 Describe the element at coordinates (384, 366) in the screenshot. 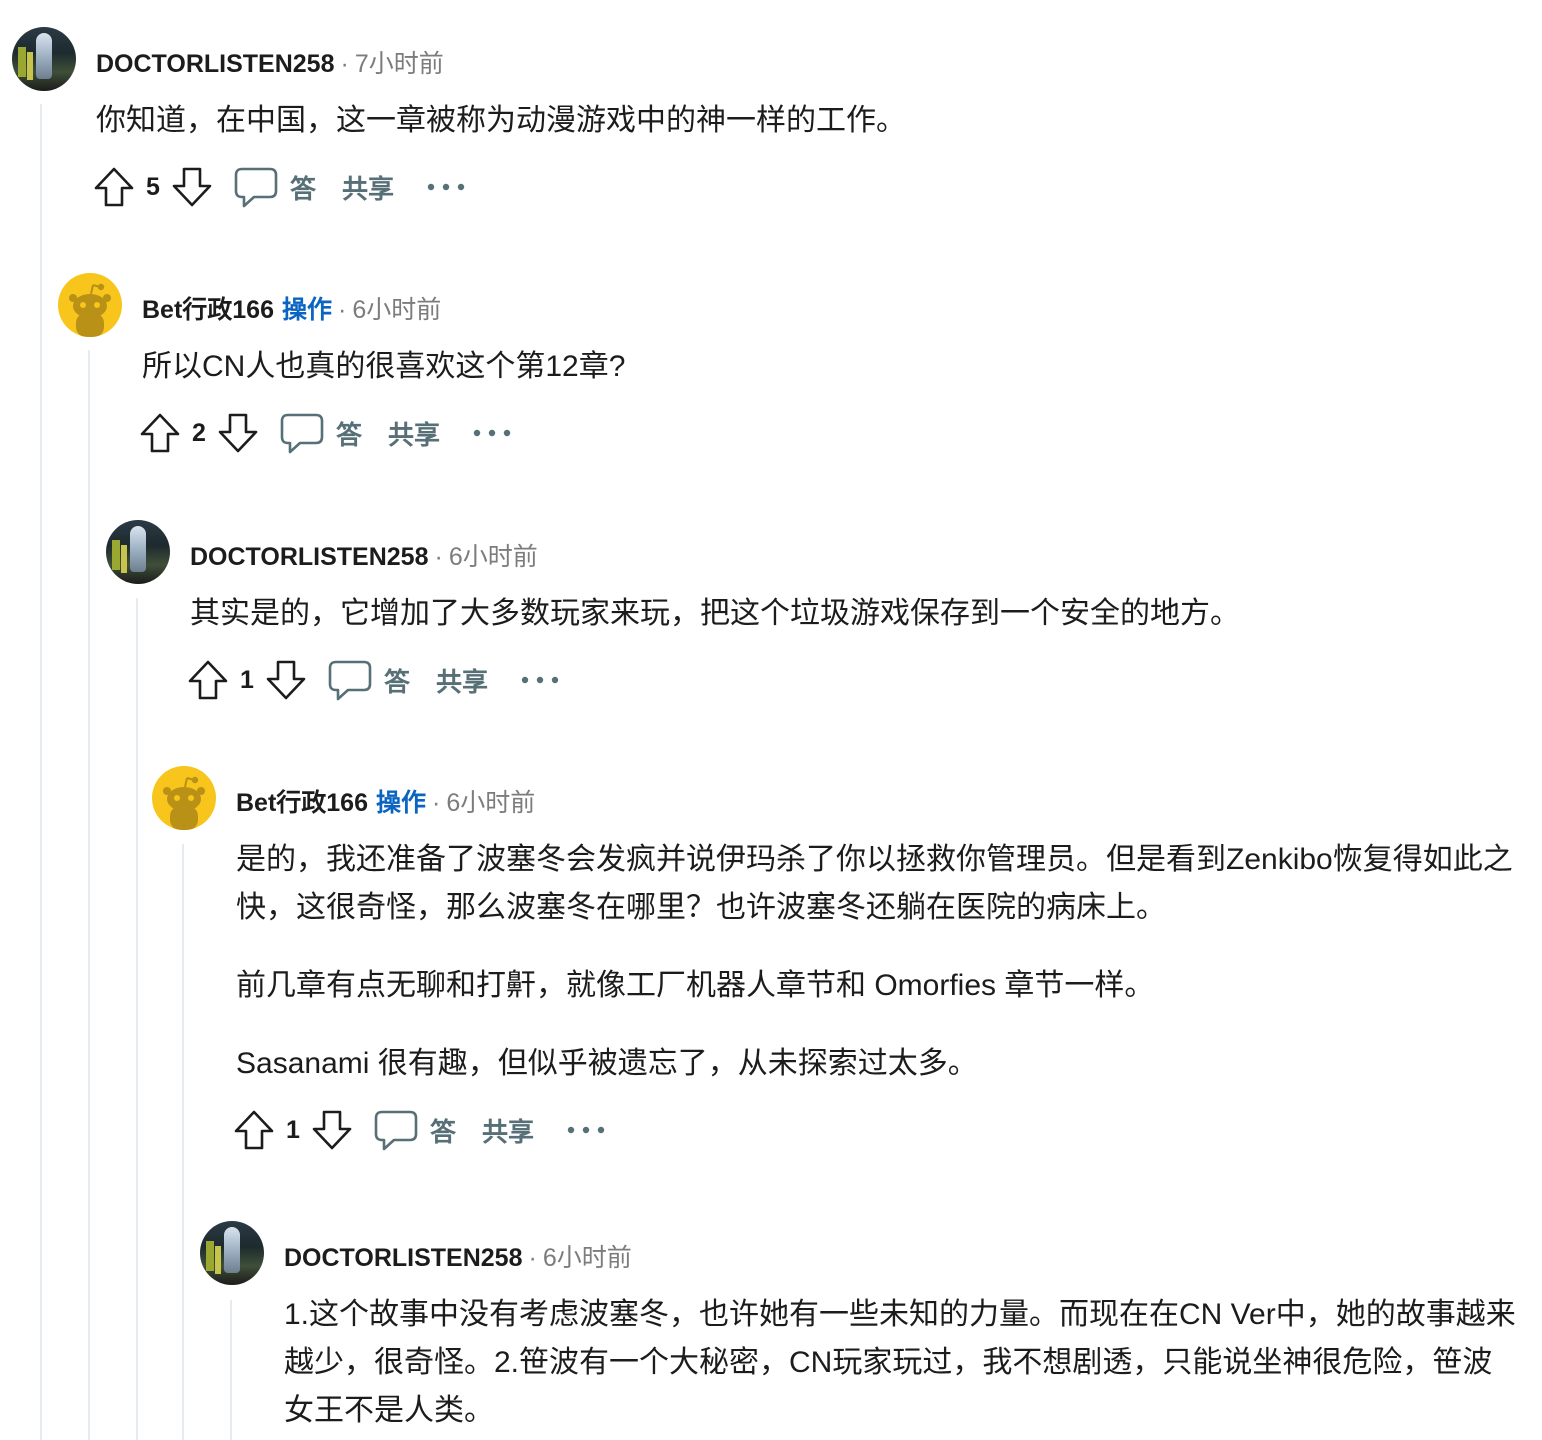

I see `comment-text: 所以CN人也真的很喜欢这个第12章?` at that location.